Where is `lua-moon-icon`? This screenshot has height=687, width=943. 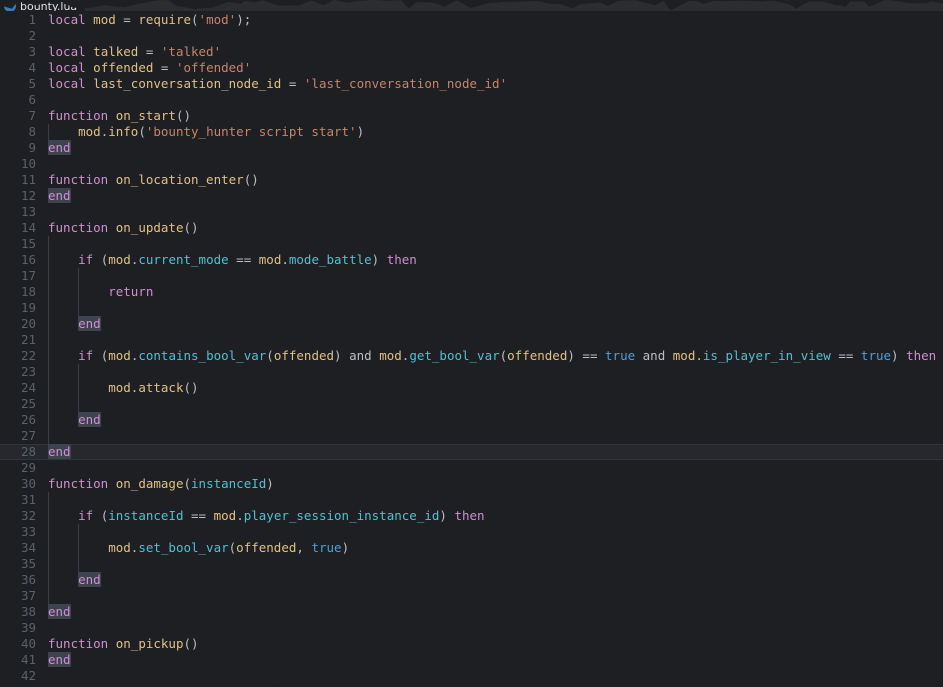 lua-moon-icon is located at coordinates (10, 5).